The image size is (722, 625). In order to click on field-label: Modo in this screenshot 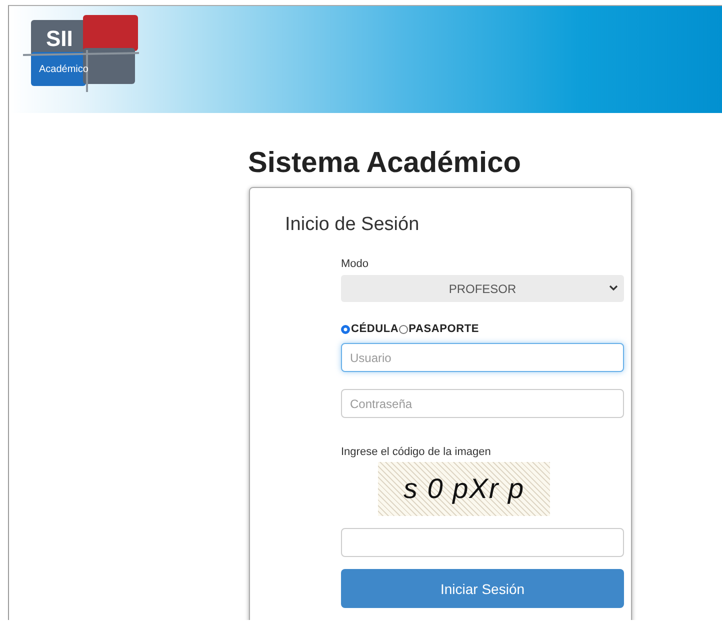, I will do `click(355, 264)`.